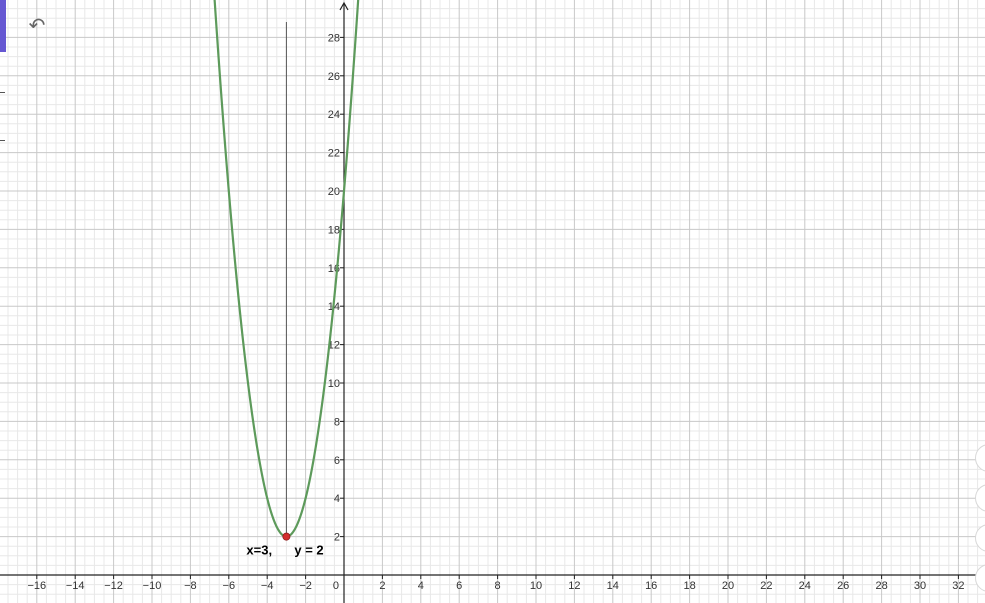 The height and width of the screenshot is (603, 985). I want to click on x-tick-label: −4, so click(267, 586).